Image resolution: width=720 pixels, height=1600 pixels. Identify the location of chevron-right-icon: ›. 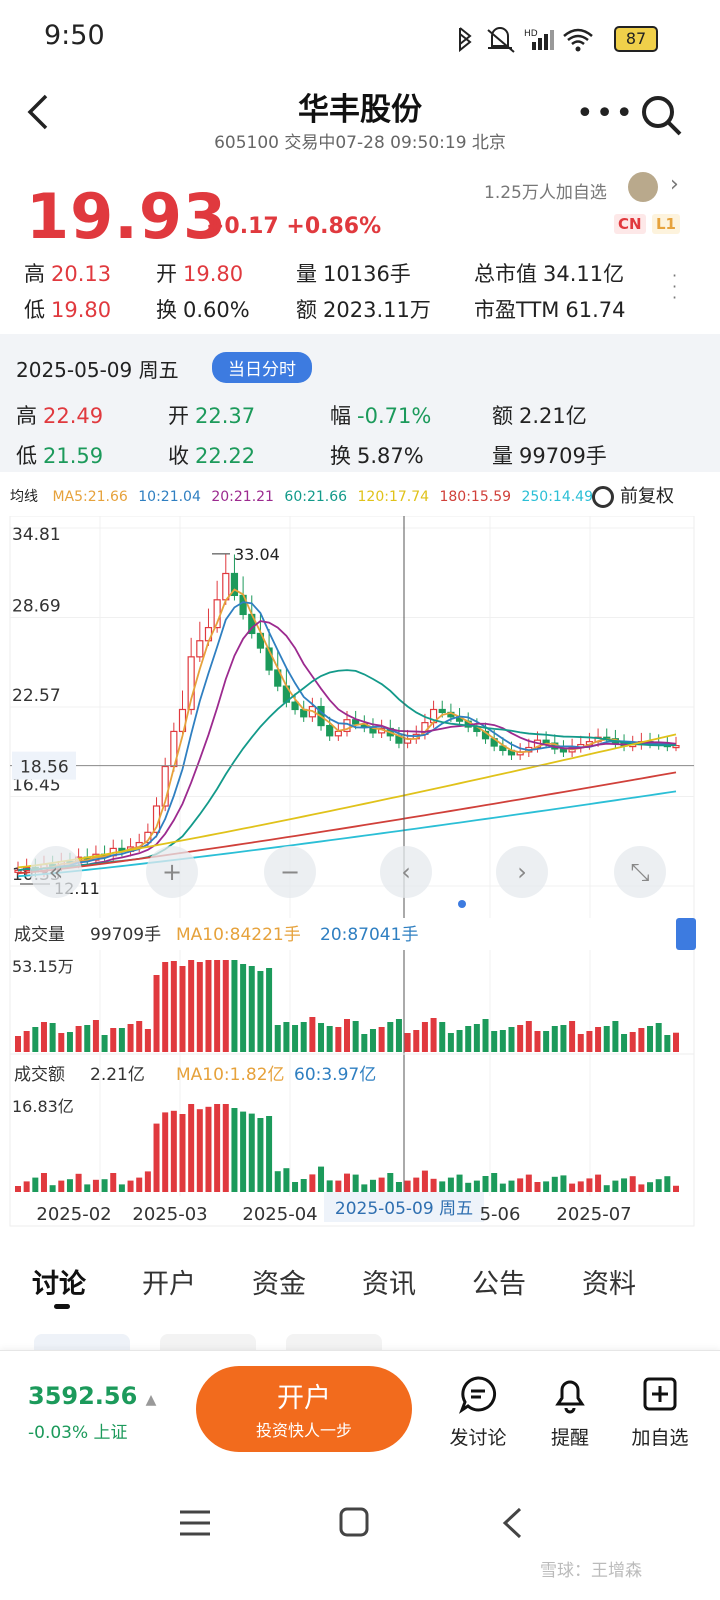
(674, 184).